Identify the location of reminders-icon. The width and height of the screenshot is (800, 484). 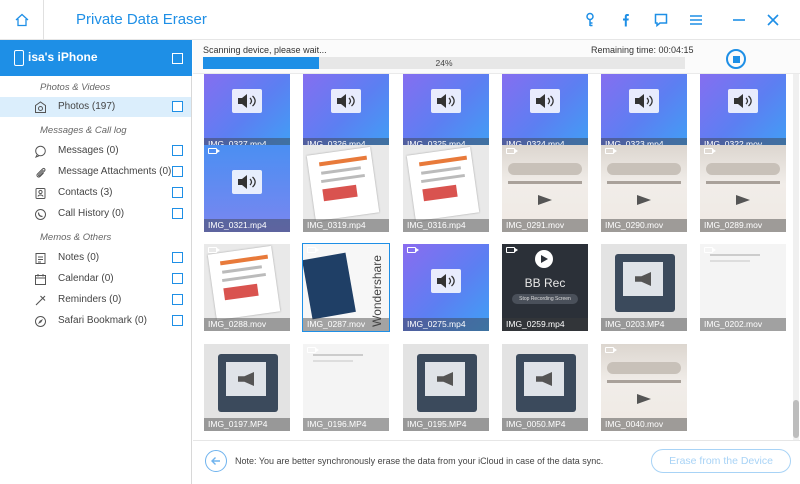
(40, 300).